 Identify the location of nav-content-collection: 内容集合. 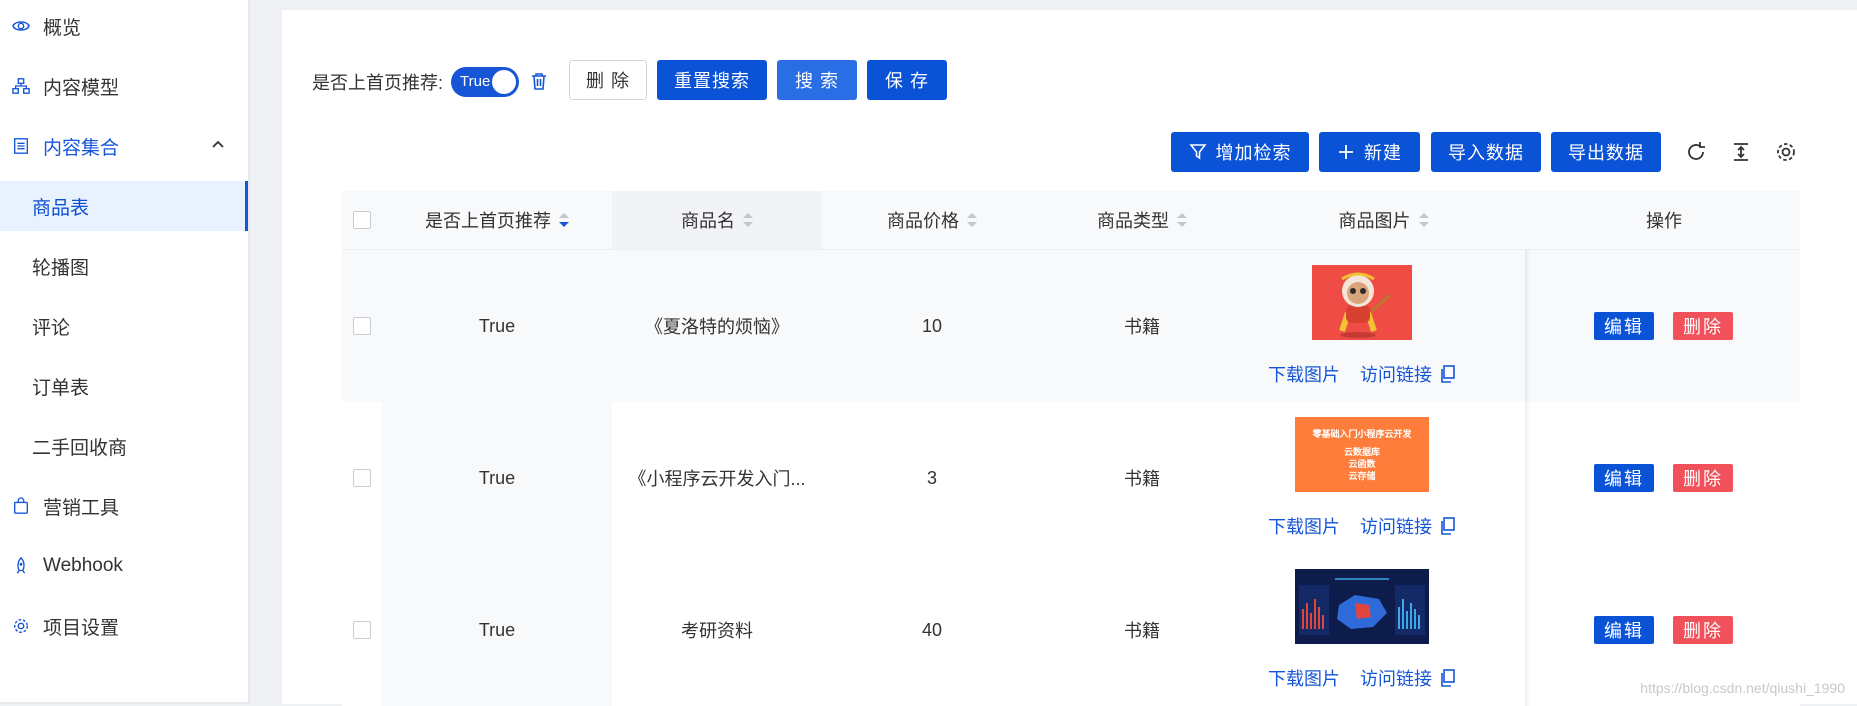
(124, 146).